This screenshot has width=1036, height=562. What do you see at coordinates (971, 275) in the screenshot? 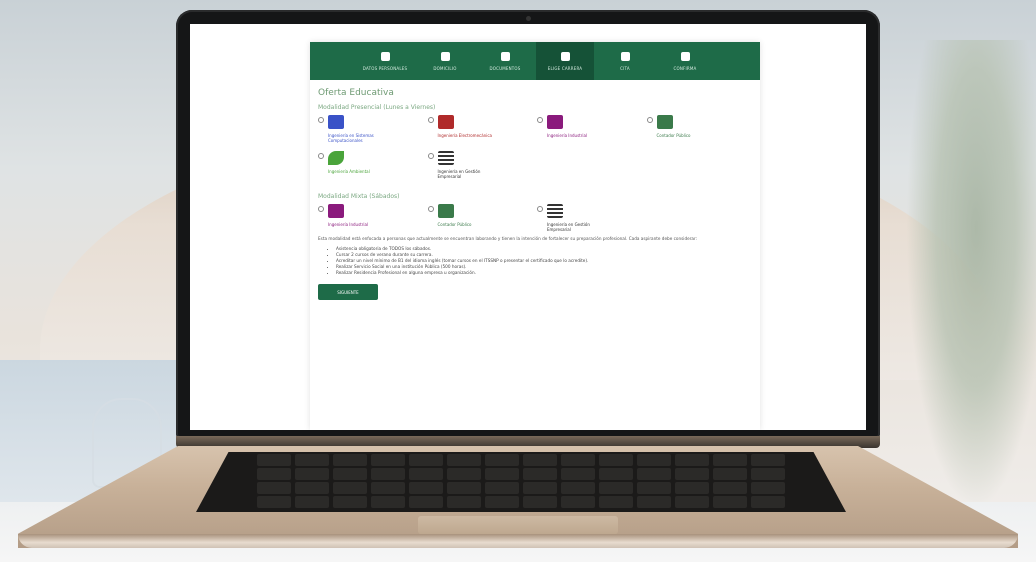
I see `background-tree` at bounding box center [971, 275].